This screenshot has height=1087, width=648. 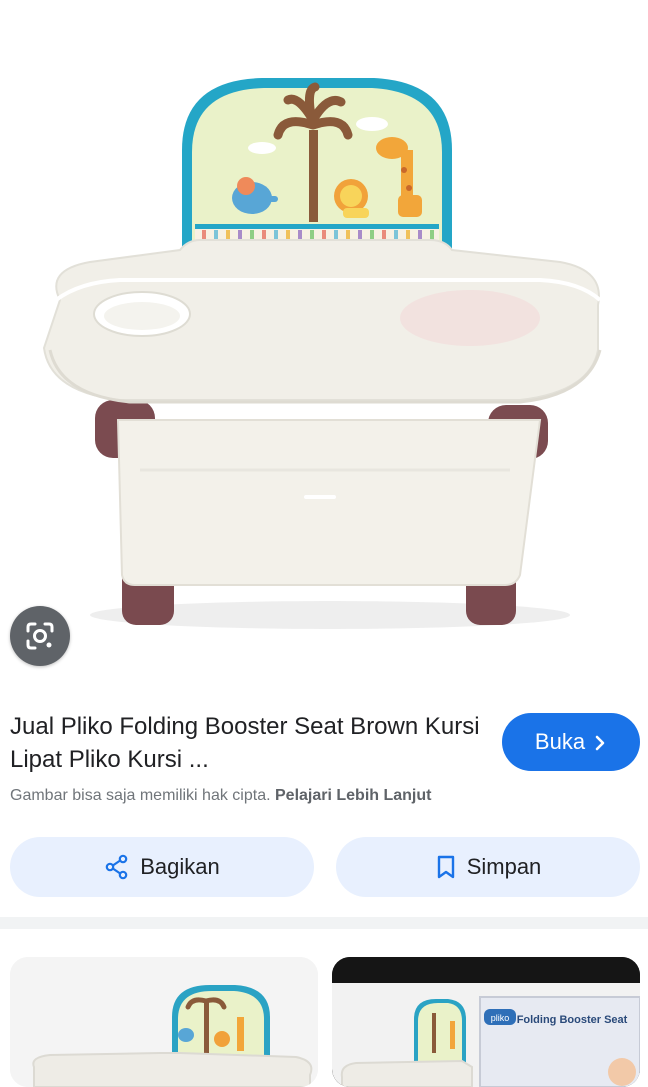 I want to click on related-image-2: pliko Folding Booster Seat, so click(x=486, y=1022).